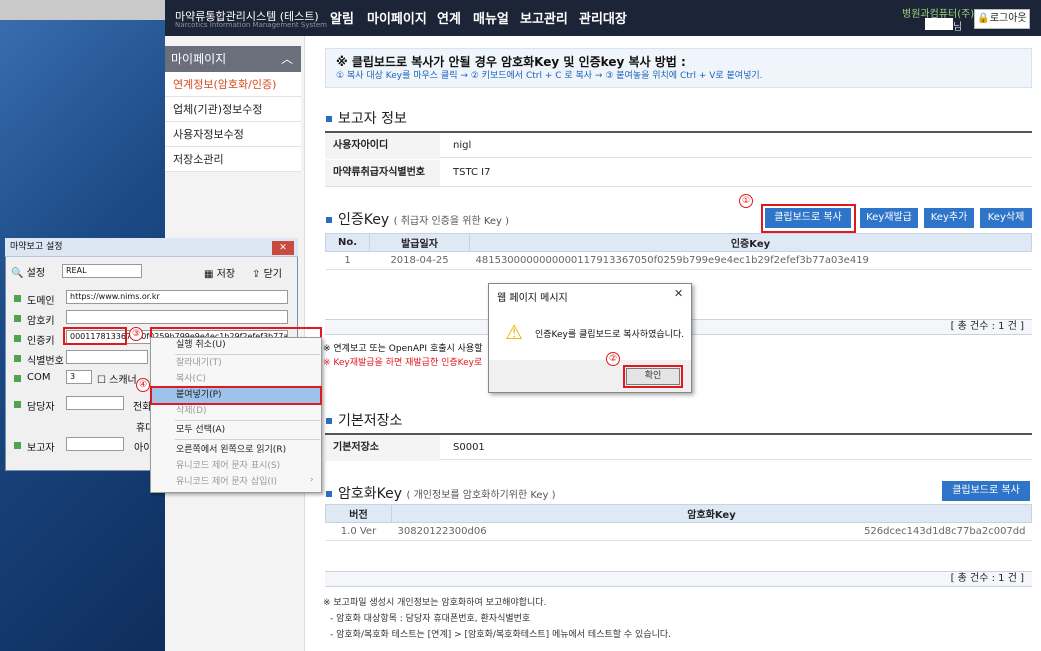 The height and width of the screenshot is (651, 1041). What do you see at coordinates (419, 260) in the screenshot?
I see `cell-date: 2018-04-25` at bounding box center [419, 260].